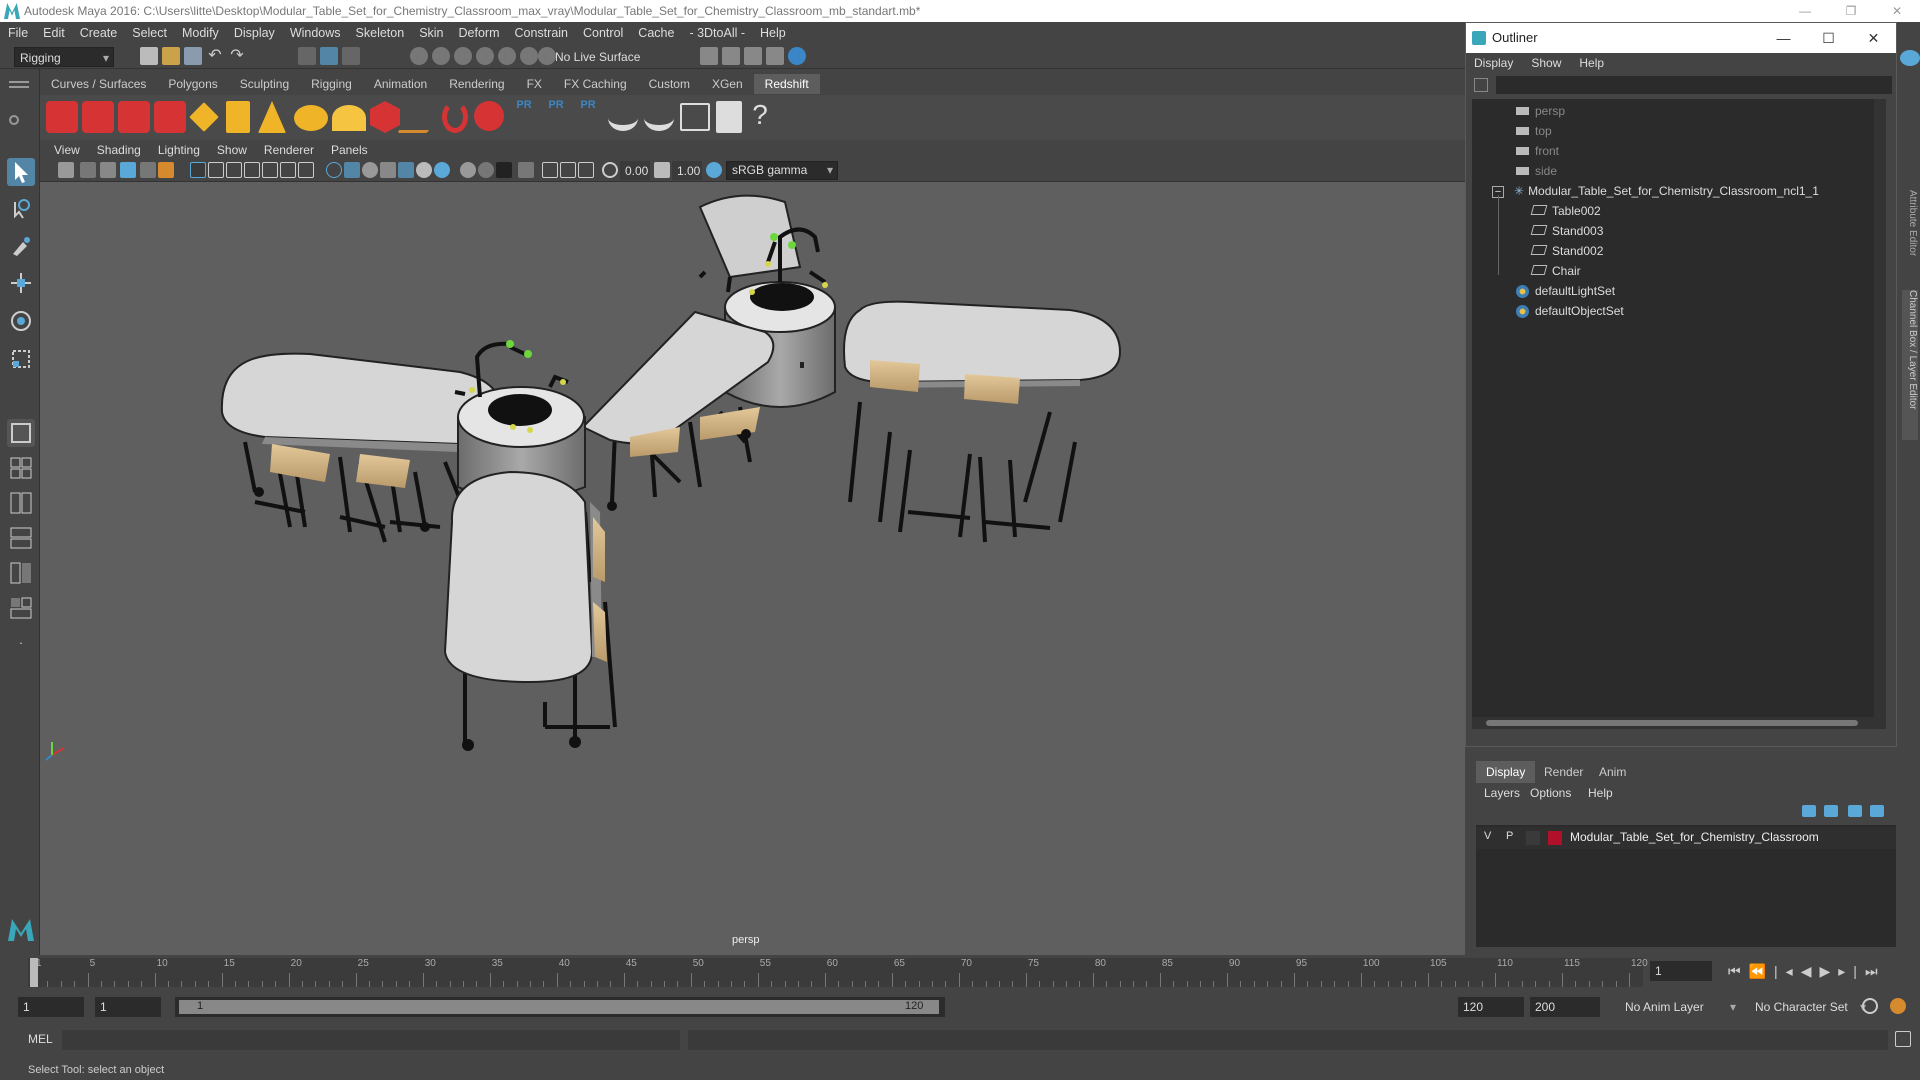  Describe the element at coordinates (400, 84) in the screenshot. I see `shelf-tab-animation: Animation` at that location.